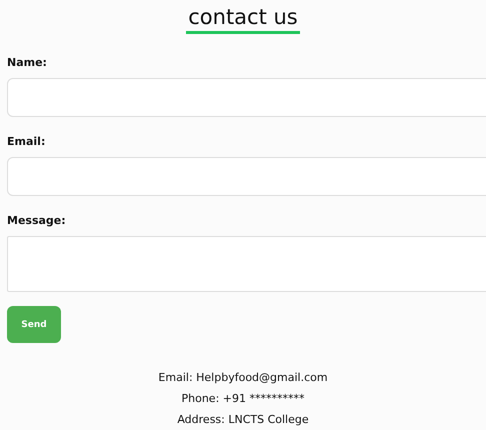 The width and height of the screenshot is (486, 430). I want to click on contact-info: Email: Helpbyfood@gmail.com, so click(243, 378).